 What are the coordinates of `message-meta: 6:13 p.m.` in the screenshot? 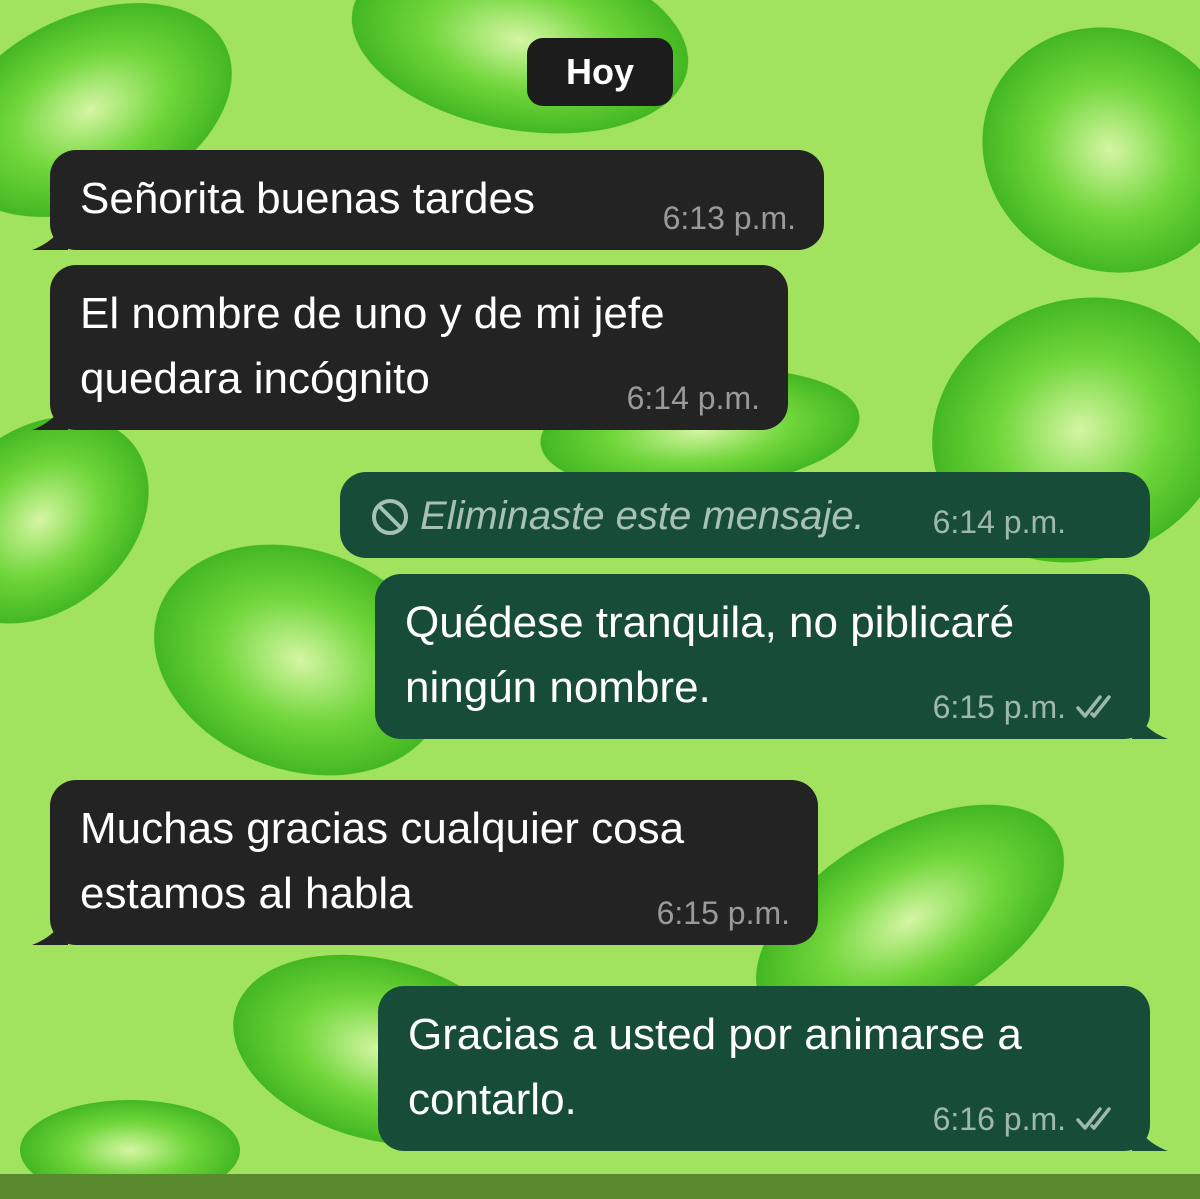 It's located at (729, 218).